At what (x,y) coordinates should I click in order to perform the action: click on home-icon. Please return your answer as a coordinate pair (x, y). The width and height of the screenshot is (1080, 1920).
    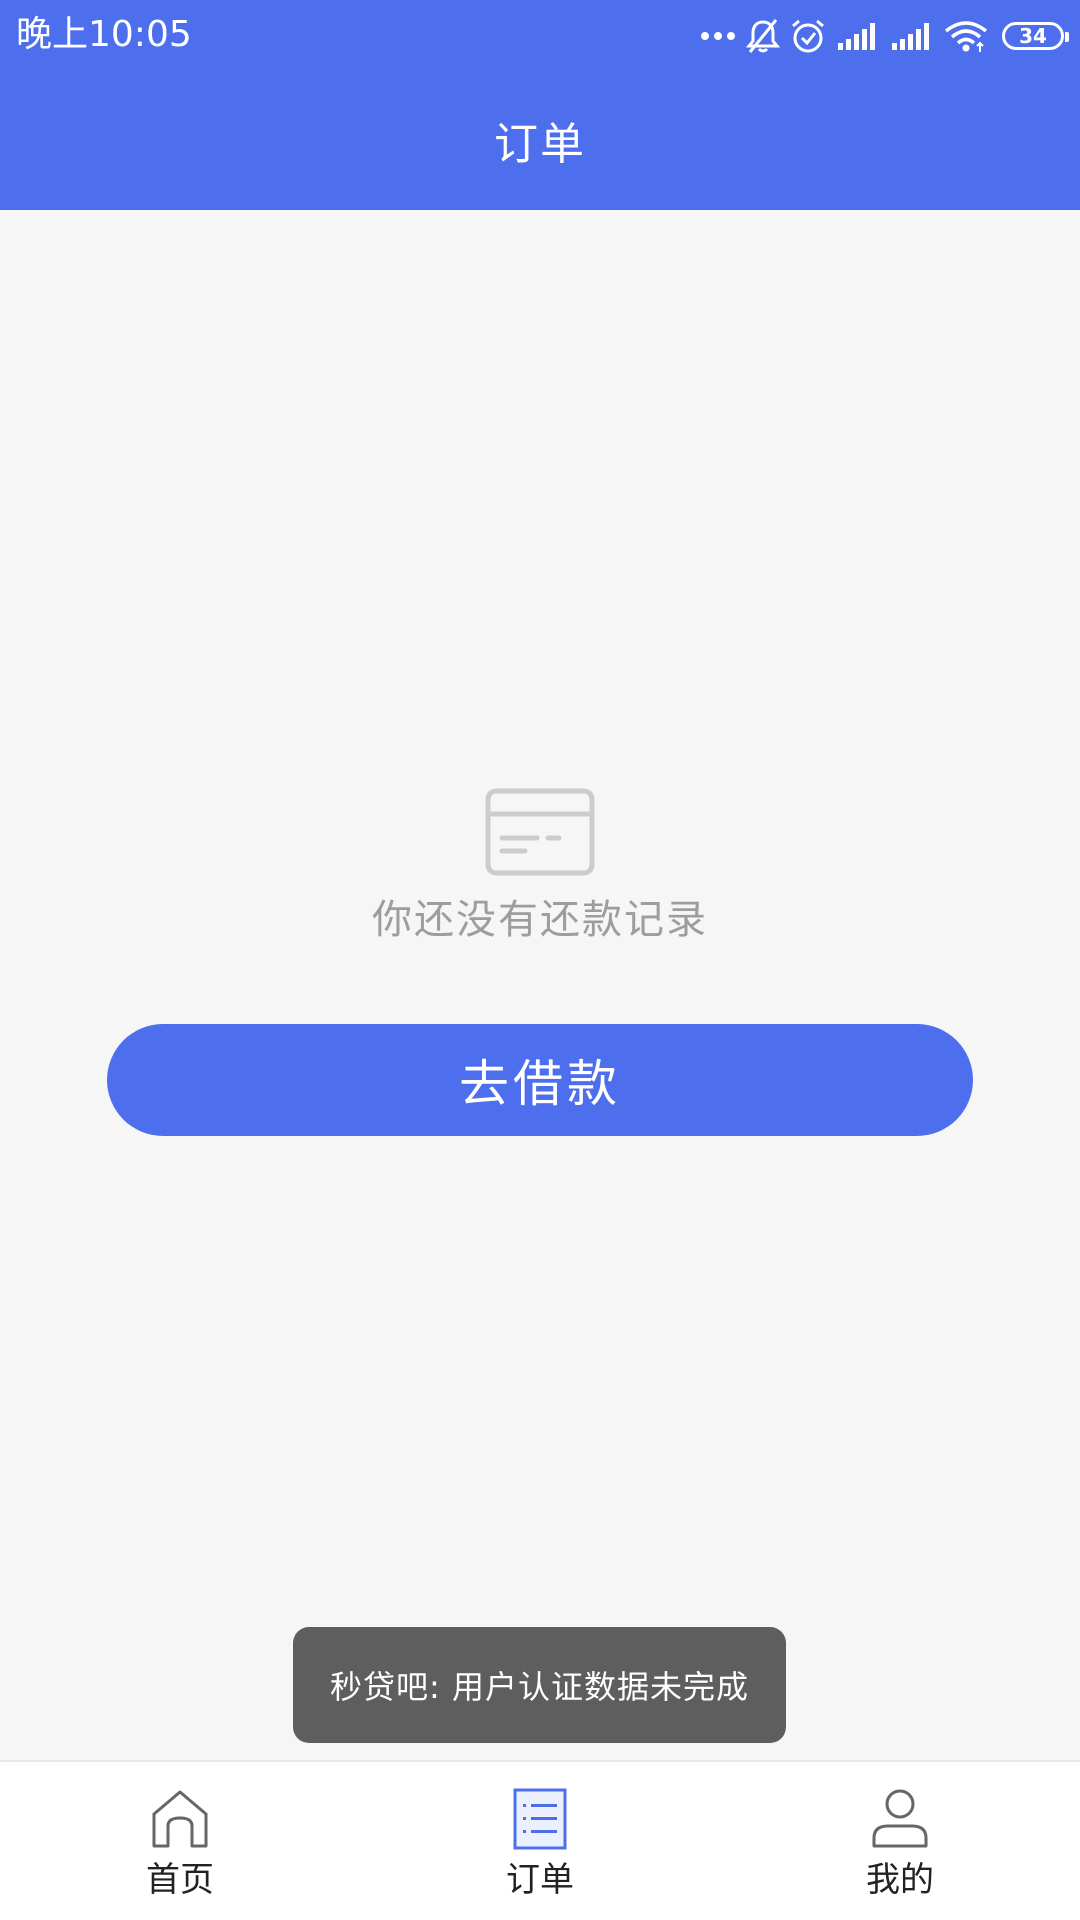
    Looking at the image, I should click on (180, 1819).